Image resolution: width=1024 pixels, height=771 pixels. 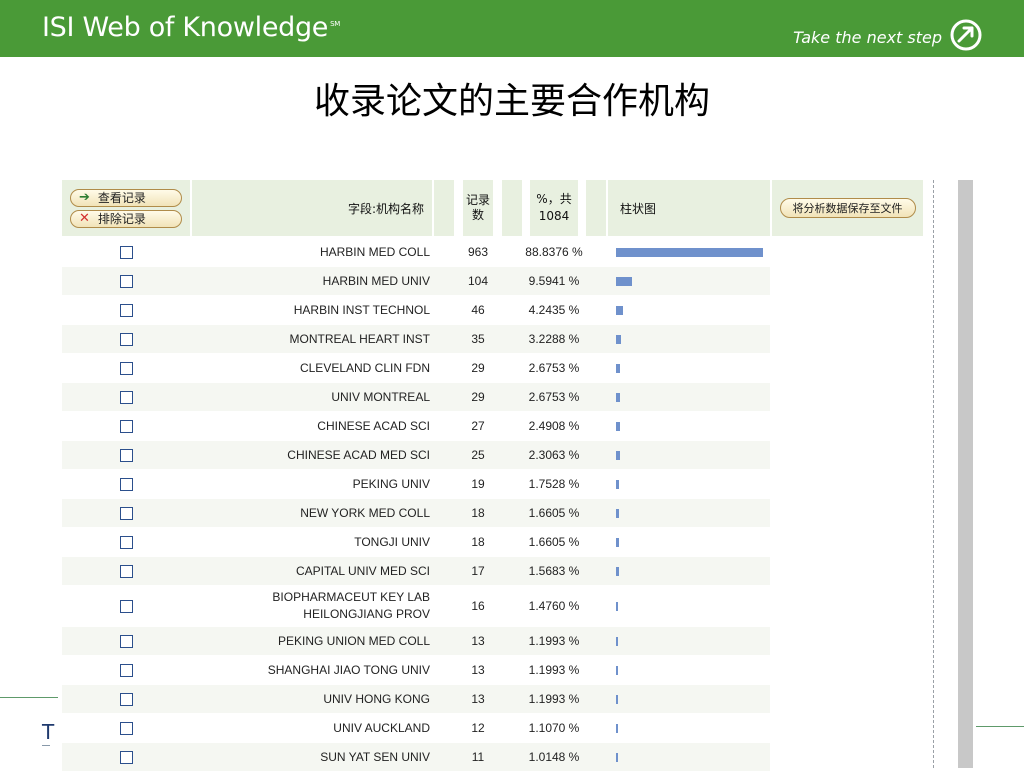 What do you see at coordinates (554, 281) in the screenshot?
I see `percent-label: 9.5941 %` at bounding box center [554, 281].